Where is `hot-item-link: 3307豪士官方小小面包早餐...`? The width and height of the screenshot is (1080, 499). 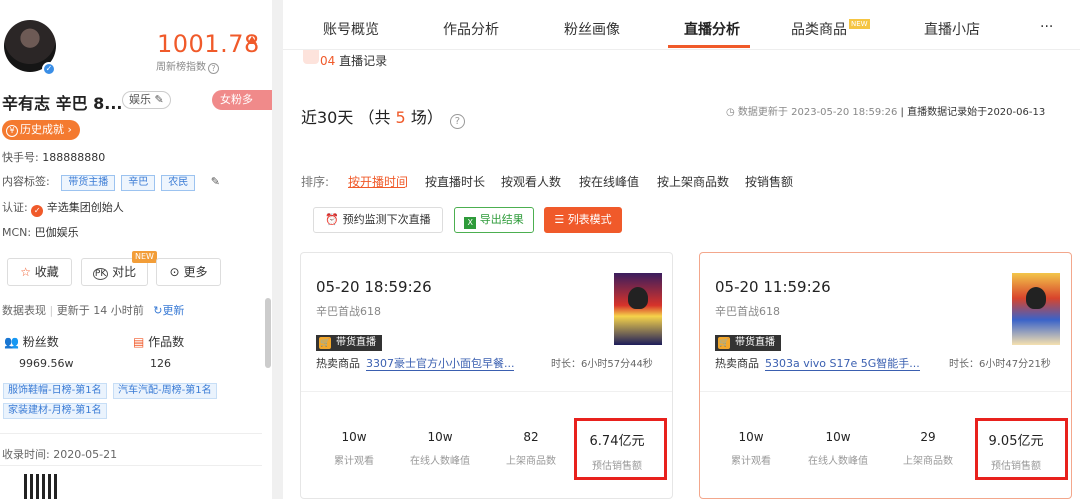
hot-item-link: 3307豪士官方小小面包早餐... is located at coordinates (440, 364).